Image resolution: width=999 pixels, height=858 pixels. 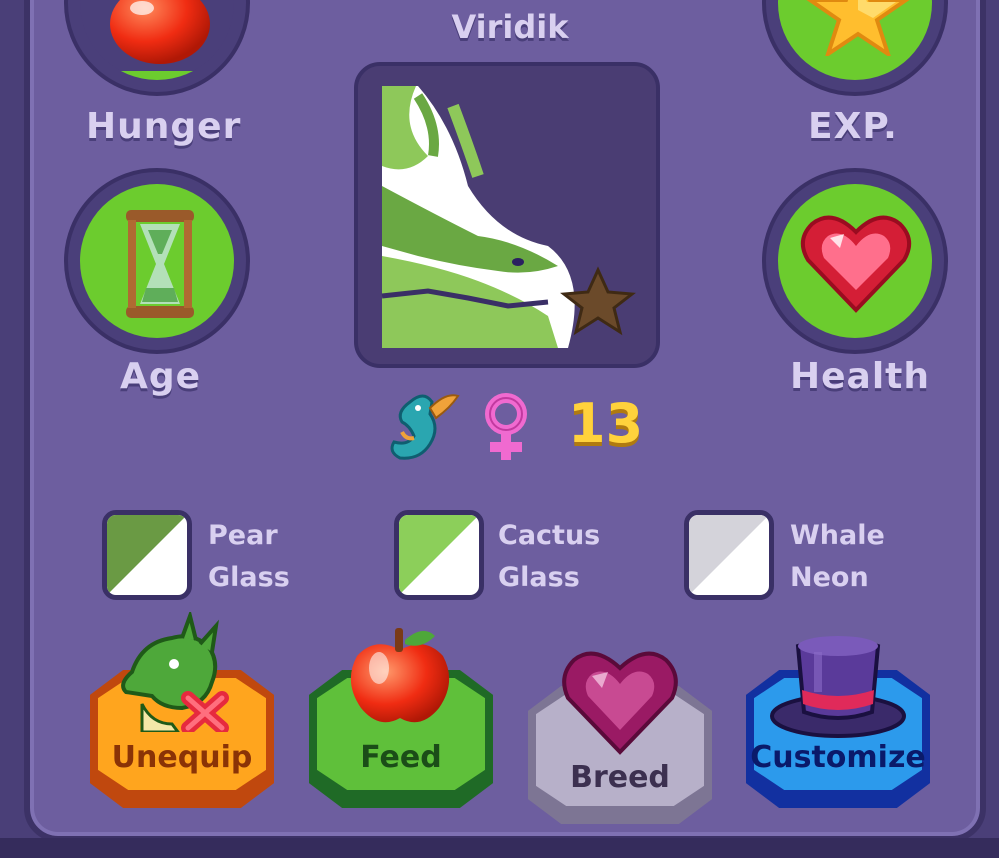 I want to click on feed-button: Feed, so click(x=401, y=718).